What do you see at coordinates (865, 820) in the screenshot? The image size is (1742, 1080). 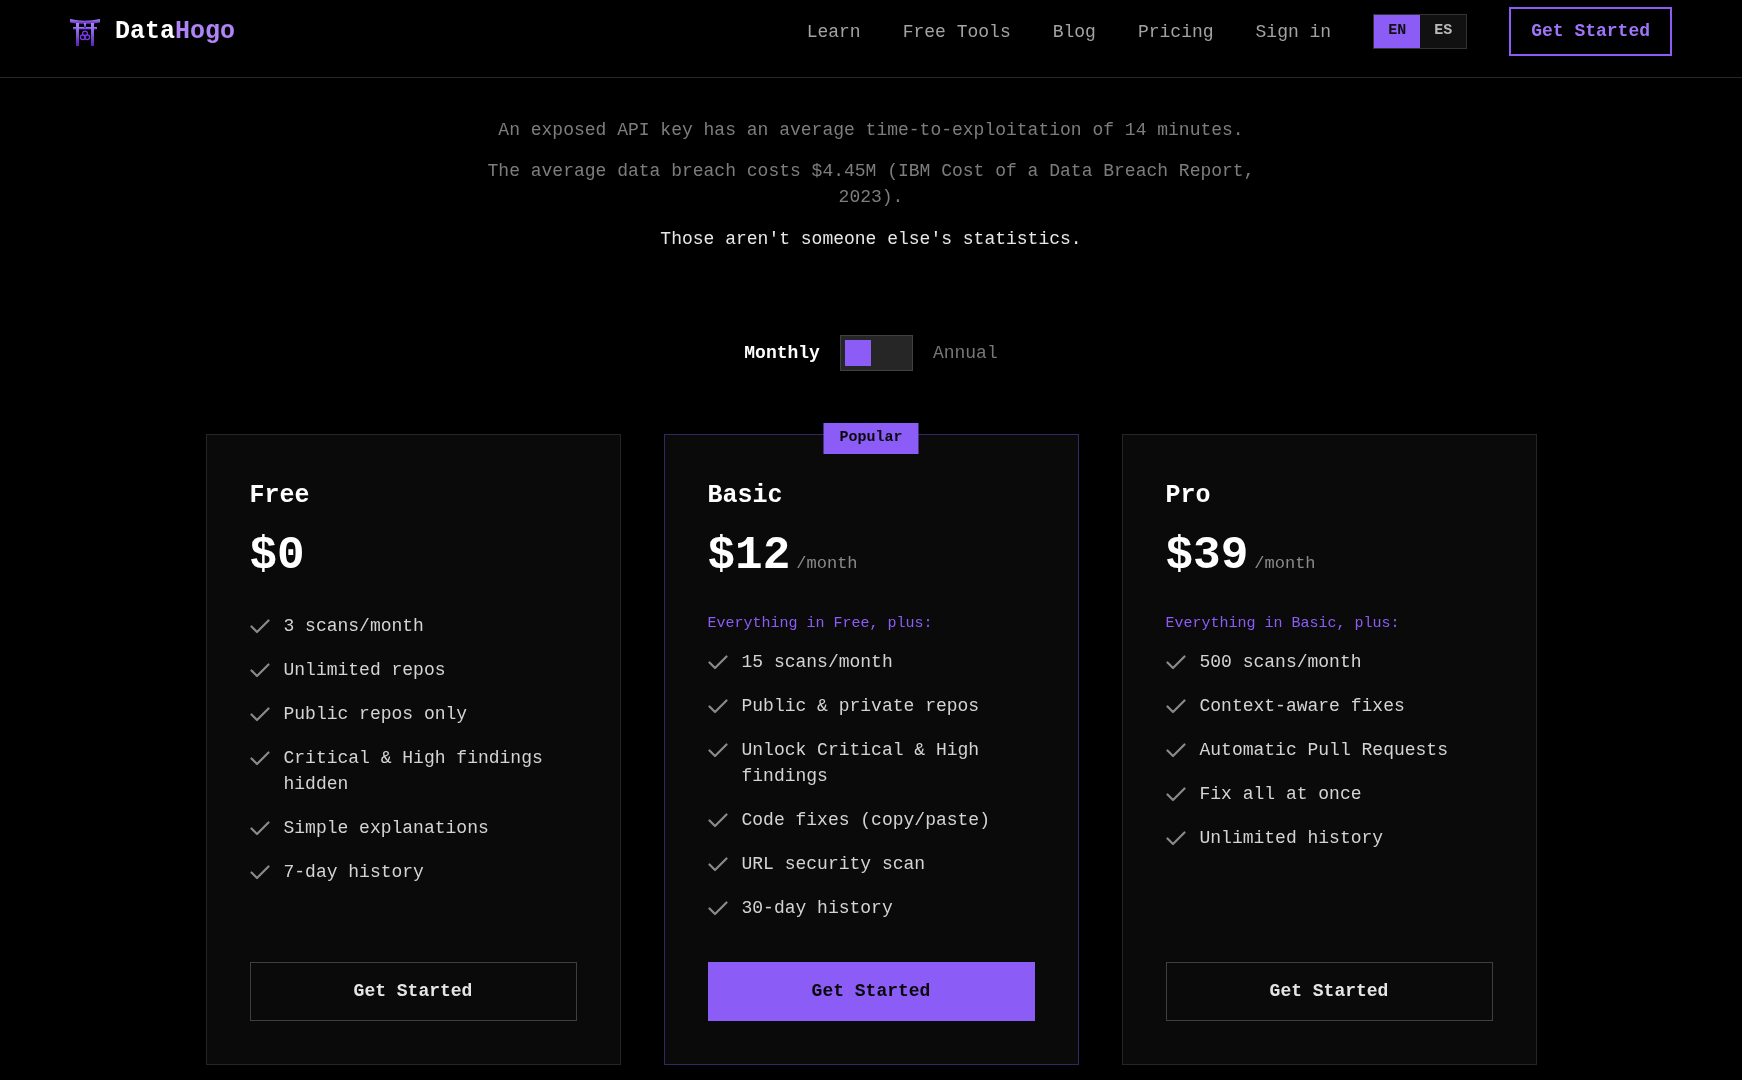 I see `feature-text: Code fixes (copy/paste)` at bounding box center [865, 820].